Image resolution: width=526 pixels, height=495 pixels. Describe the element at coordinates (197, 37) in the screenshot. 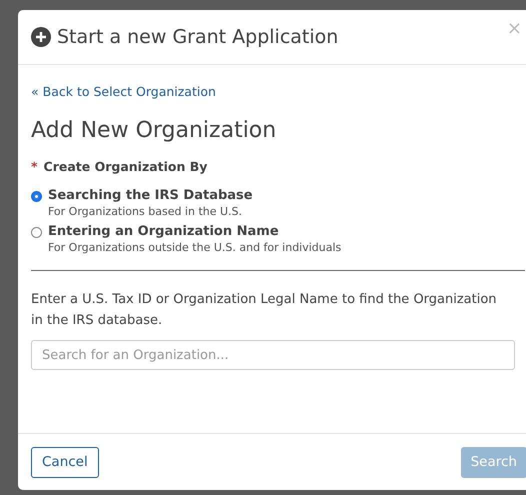

I see `dialog-title: Start a new Grant Application` at that location.